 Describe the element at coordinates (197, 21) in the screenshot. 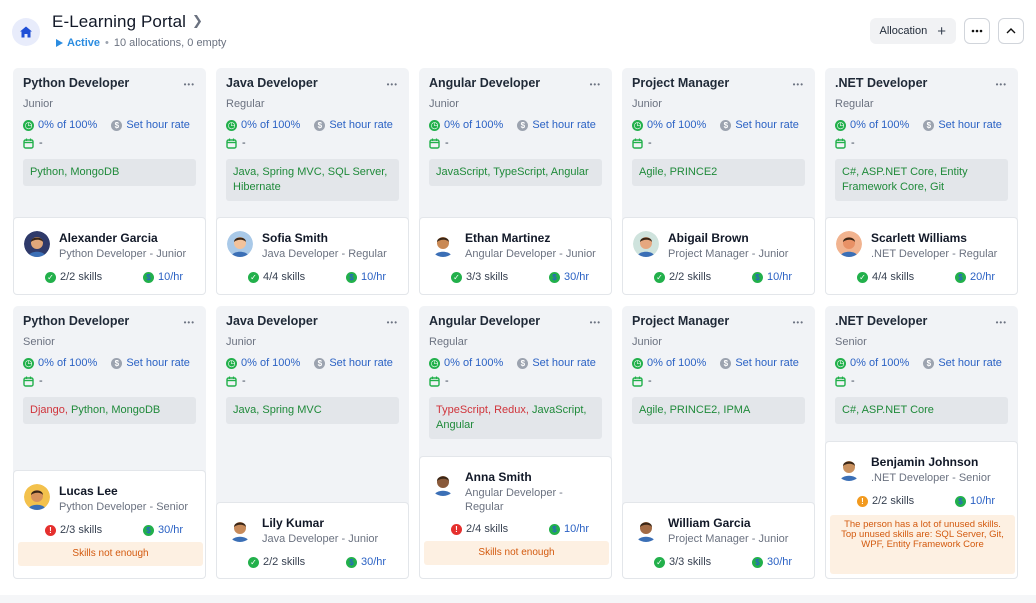

I see `chevron-right-icon: ❯` at that location.